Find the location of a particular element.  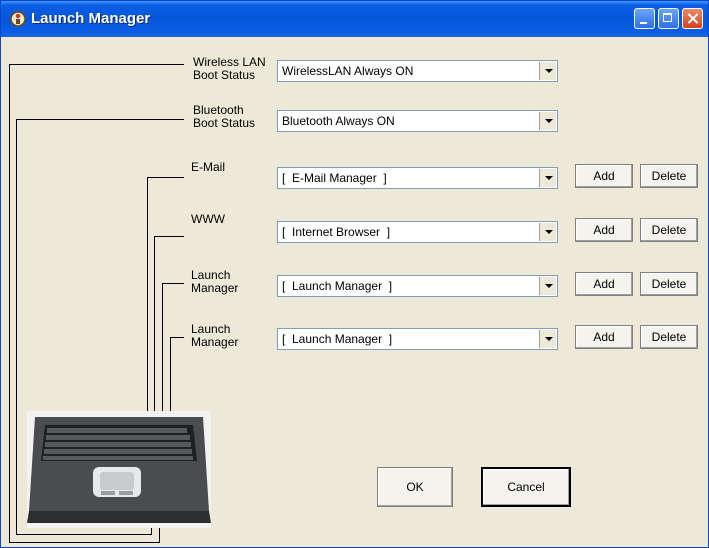

bluetooth-select: Bluetooth Always ON is located at coordinates (417, 121).